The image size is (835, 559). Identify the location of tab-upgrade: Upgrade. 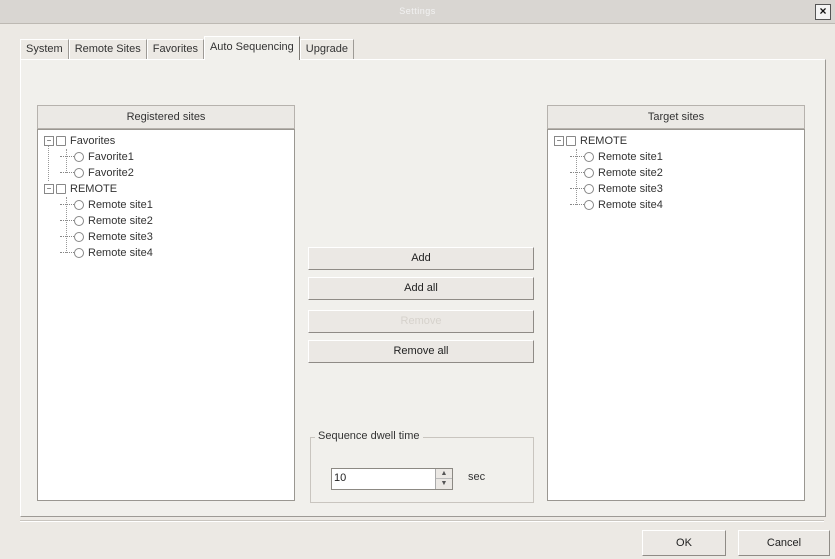
(326, 49).